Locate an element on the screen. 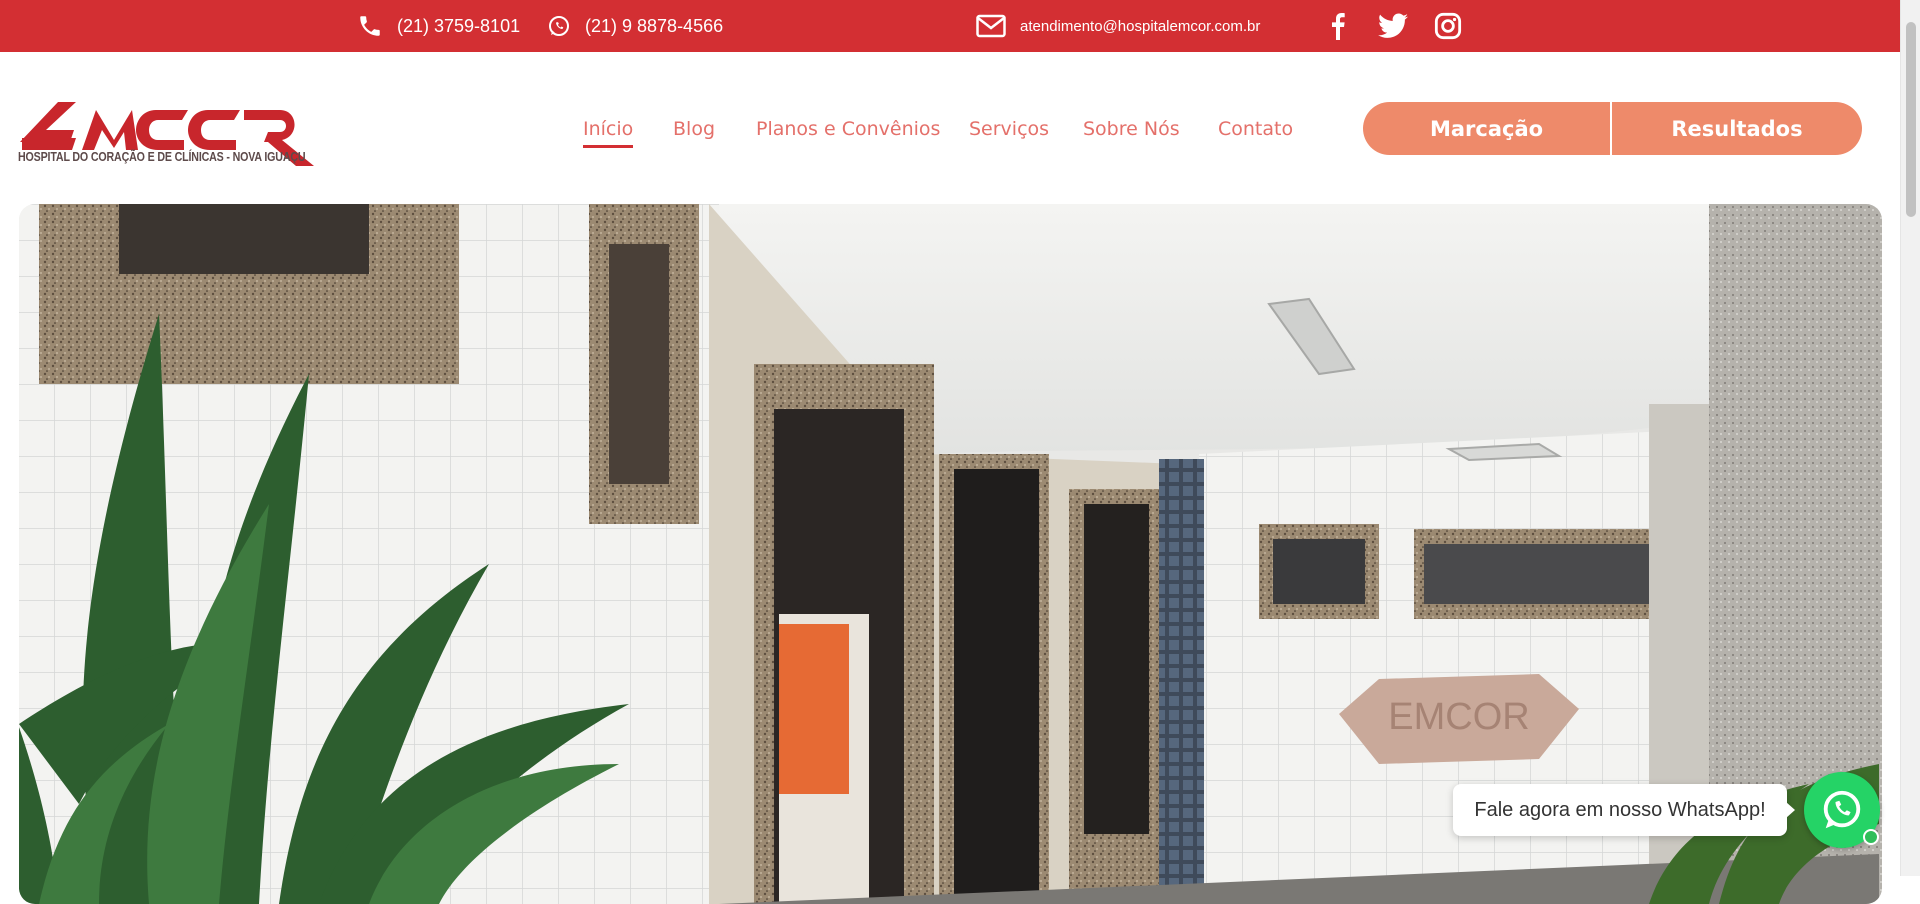 This screenshot has height=904, width=1920. social-links is located at coordinates (1394, 26).